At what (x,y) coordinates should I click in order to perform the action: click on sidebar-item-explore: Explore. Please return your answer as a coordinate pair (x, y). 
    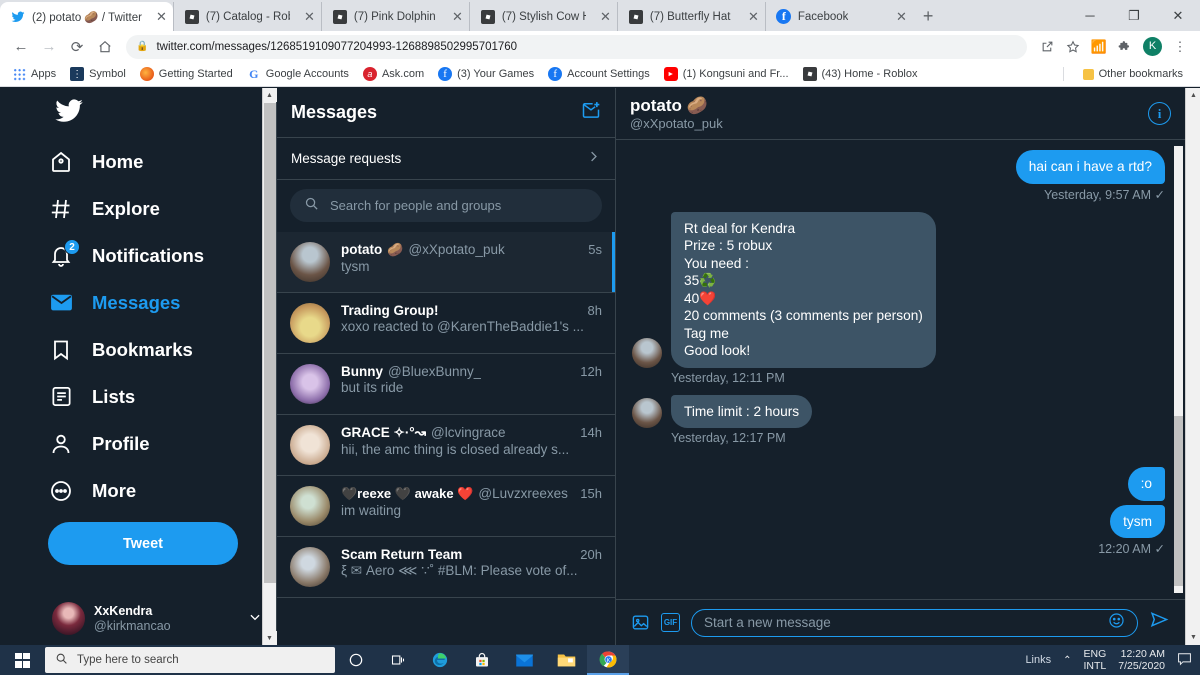
    Looking at the image, I should click on (155, 208).